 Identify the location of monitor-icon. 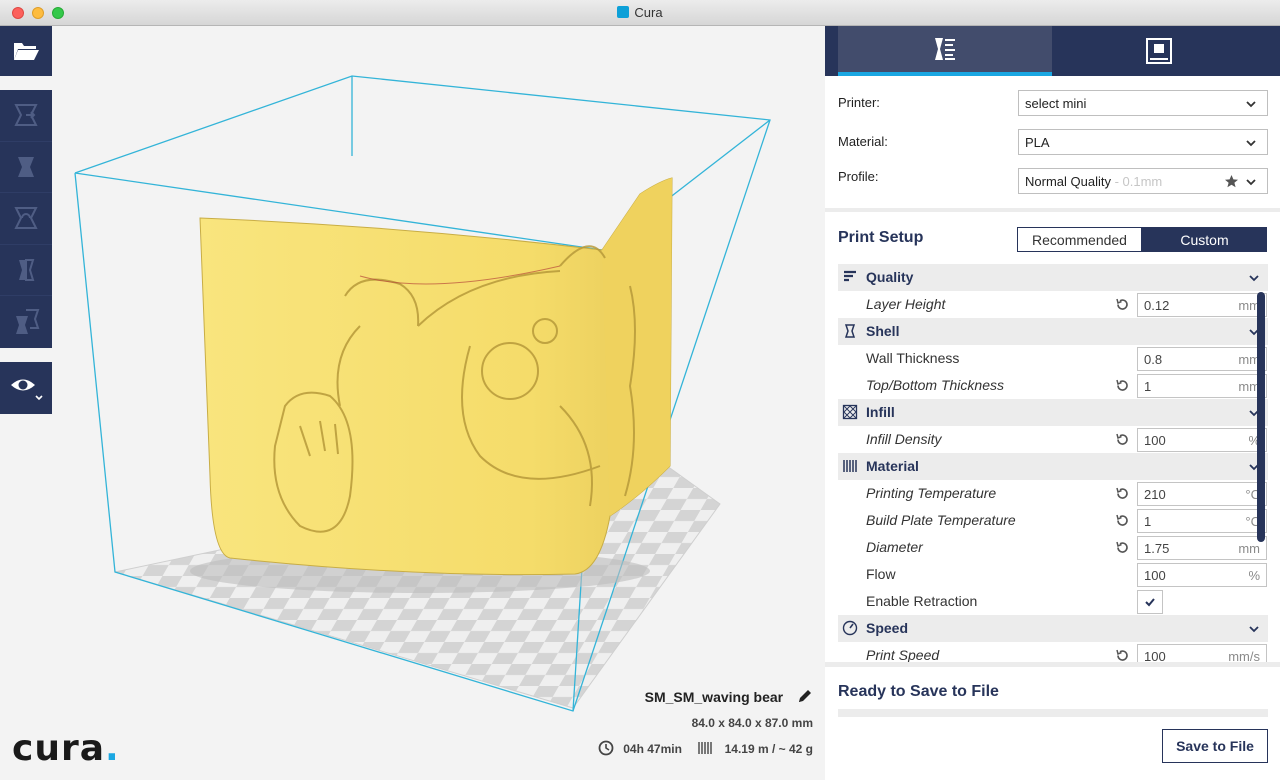
(1159, 51).